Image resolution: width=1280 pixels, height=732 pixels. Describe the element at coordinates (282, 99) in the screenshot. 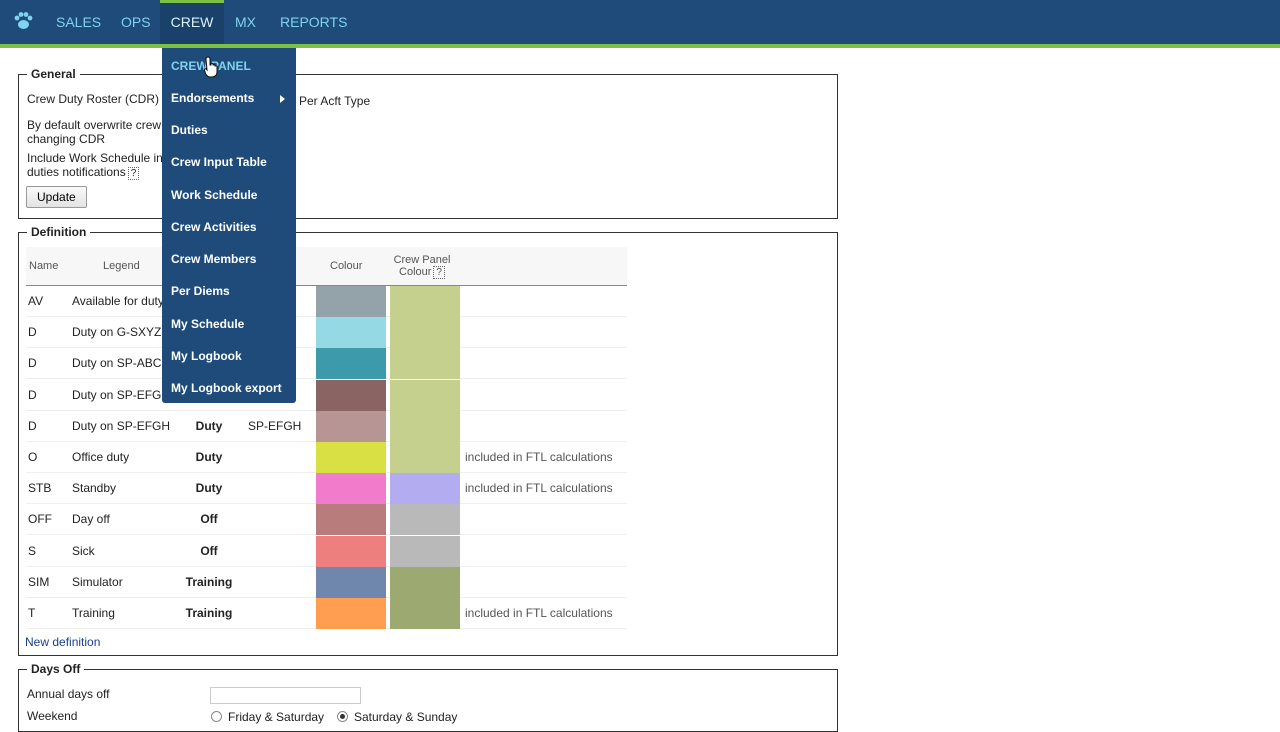

I see `chevron-right-icon` at that location.